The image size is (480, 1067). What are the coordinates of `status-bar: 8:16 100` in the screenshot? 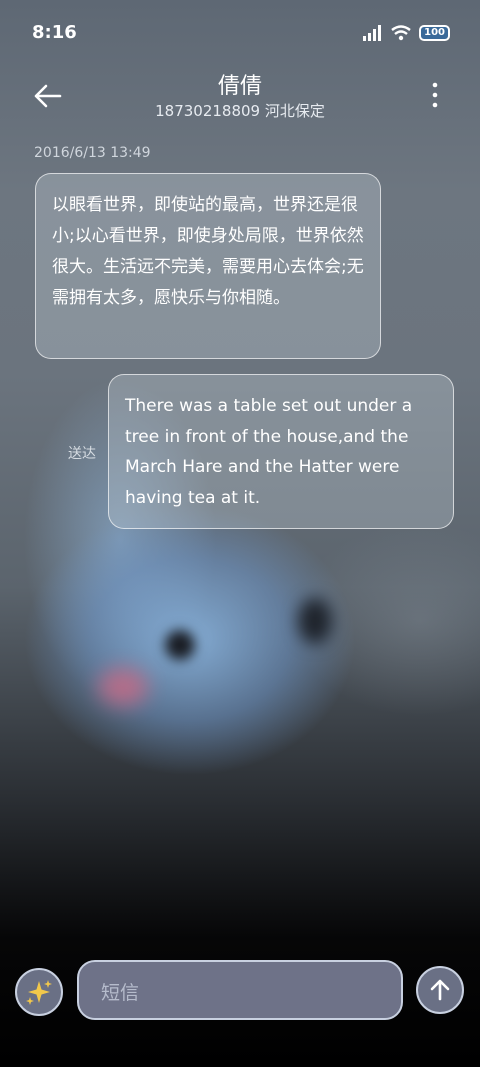 It's located at (240, 30).